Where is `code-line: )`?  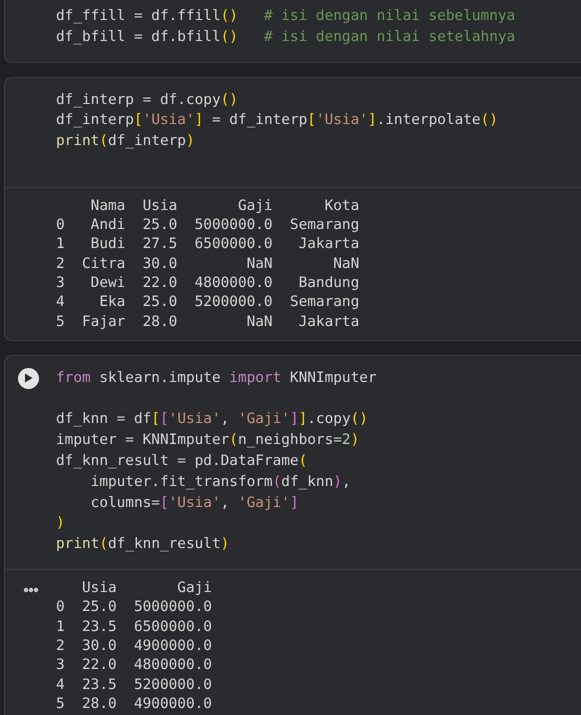
code-line: ) is located at coordinates (60, 524).